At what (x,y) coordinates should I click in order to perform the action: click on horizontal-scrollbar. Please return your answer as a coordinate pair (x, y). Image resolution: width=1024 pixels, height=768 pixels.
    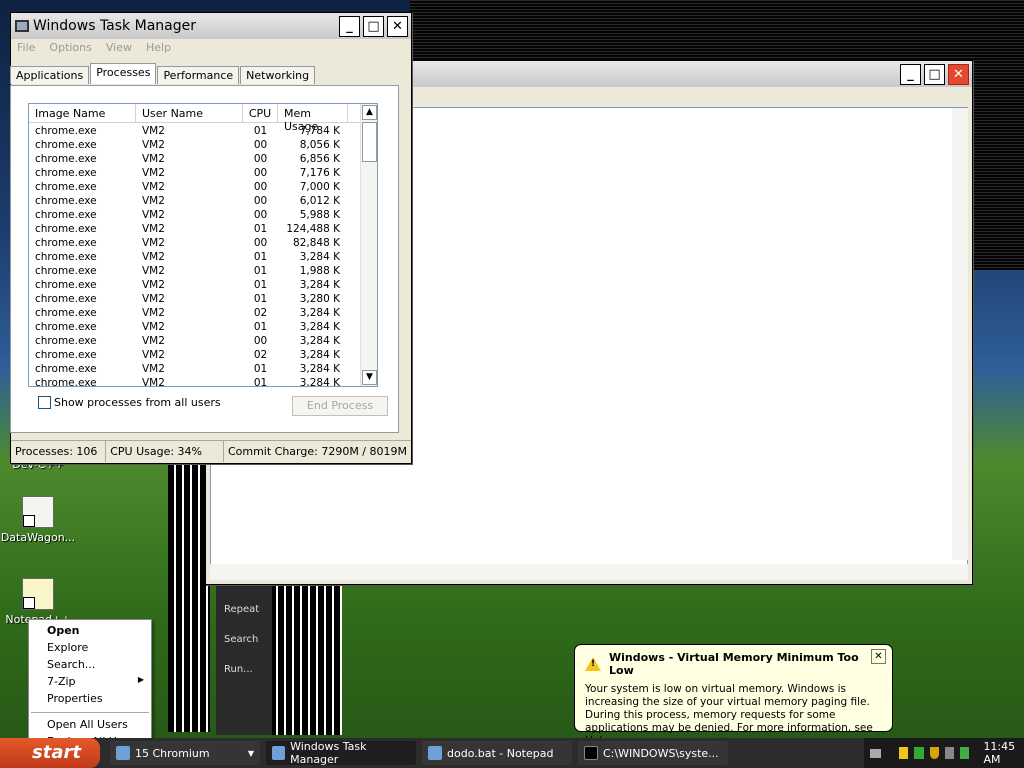
    Looking at the image, I should click on (589, 572).